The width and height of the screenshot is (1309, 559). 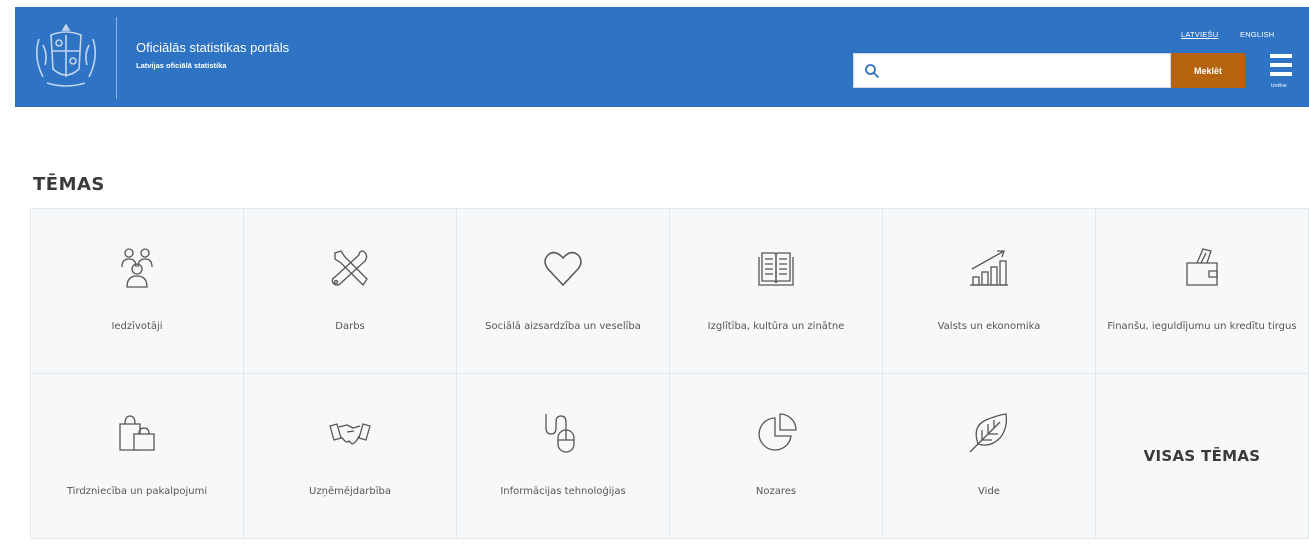 What do you see at coordinates (776, 291) in the screenshot?
I see `topic-tile-education: Izglītība, kultūra un zinātne` at bounding box center [776, 291].